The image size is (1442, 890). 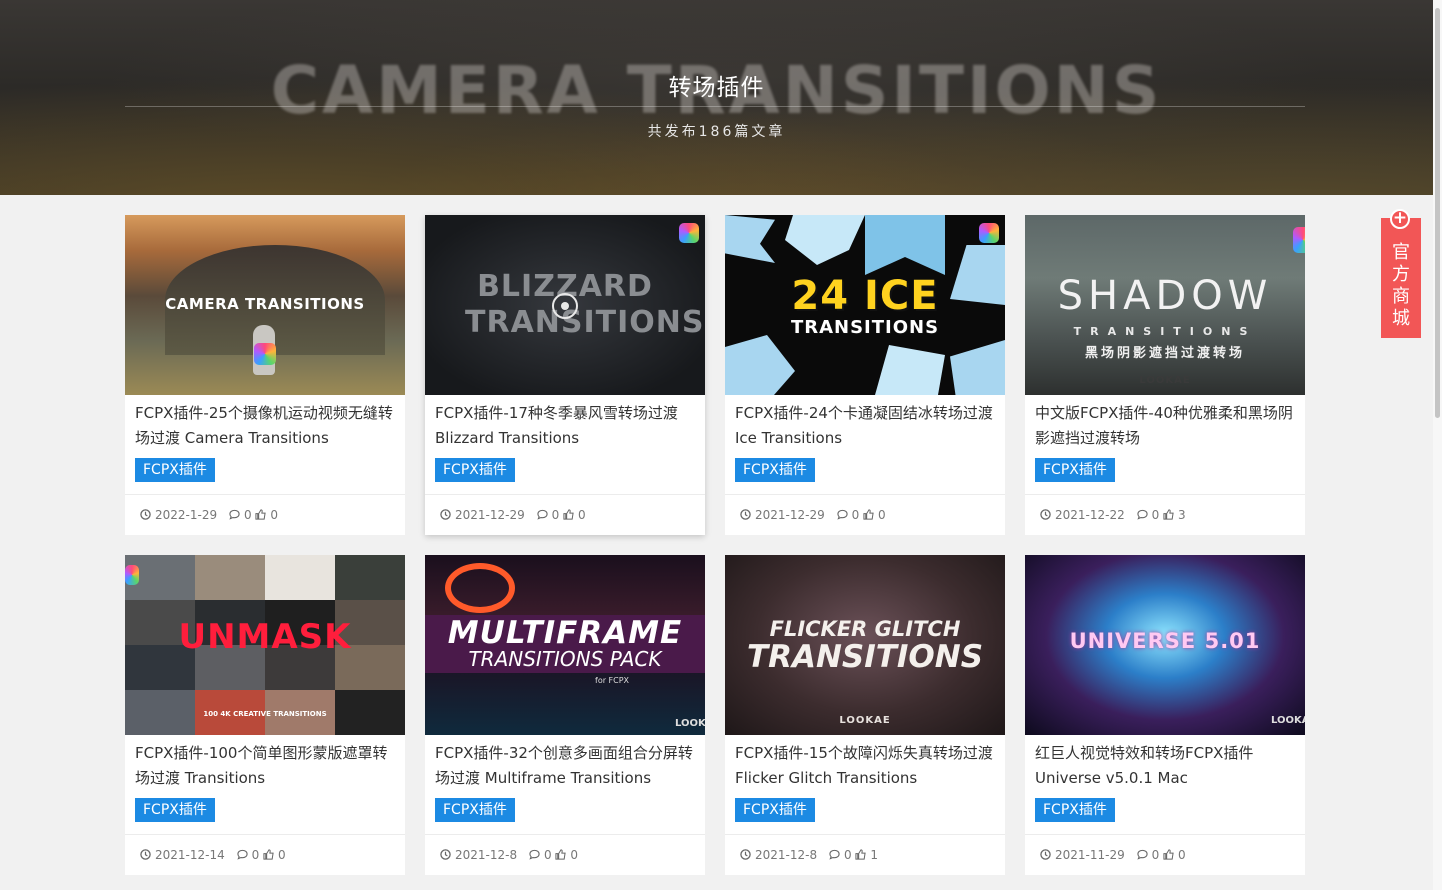 I want to click on post-thumbnail: UNMASK 100 4K CREATIVE TRANSITIONS, so click(x=265, y=645).